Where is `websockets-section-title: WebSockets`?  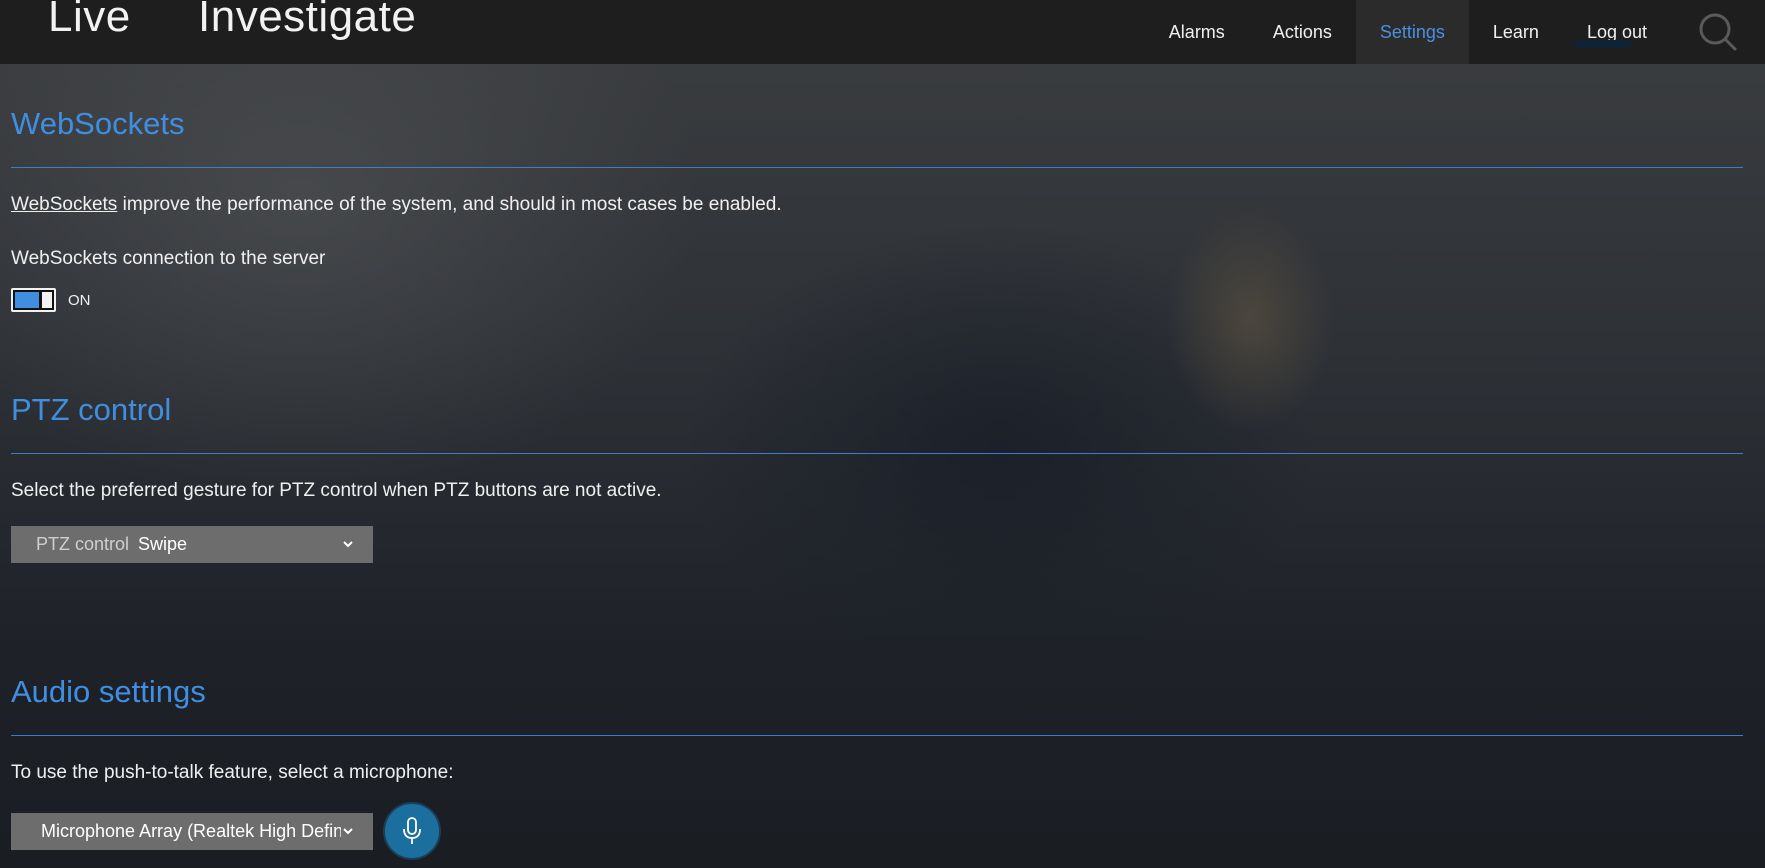
websockets-section-title: WebSockets is located at coordinates (98, 123).